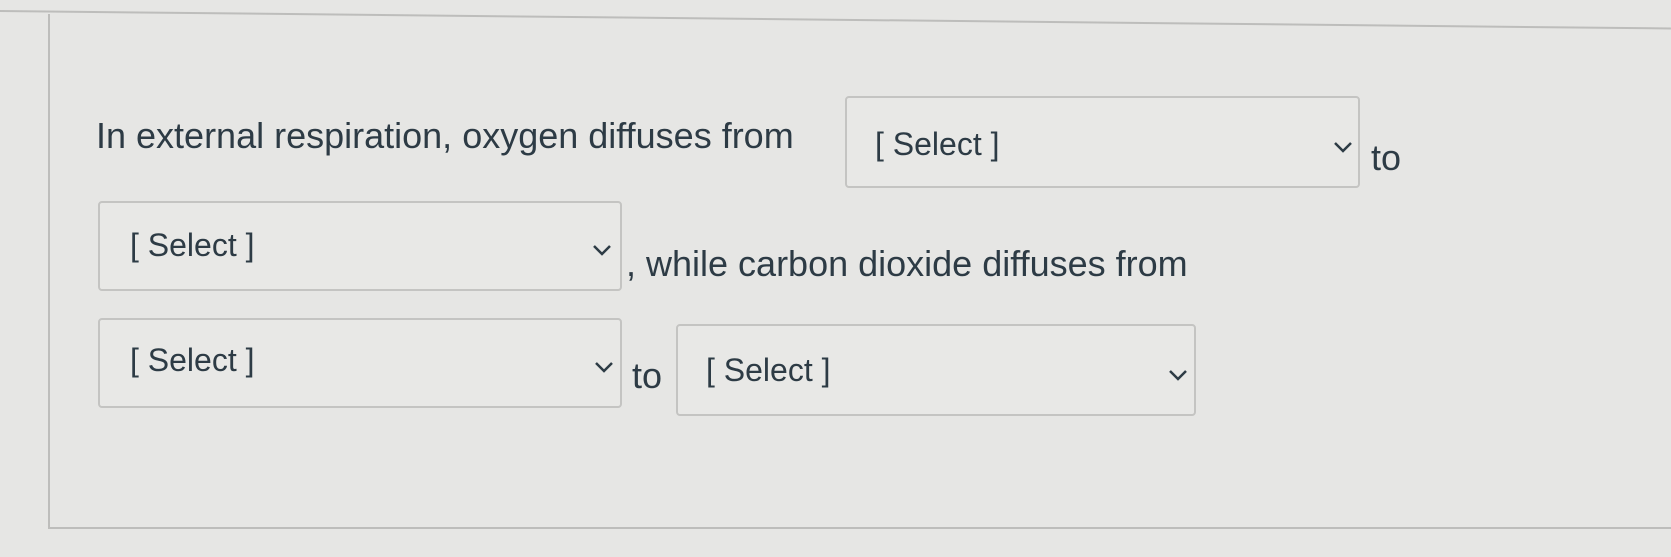 The image size is (1671, 557). Describe the element at coordinates (360, 246) in the screenshot. I see `dropdown-oxygen-to: [ Select ]` at that location.